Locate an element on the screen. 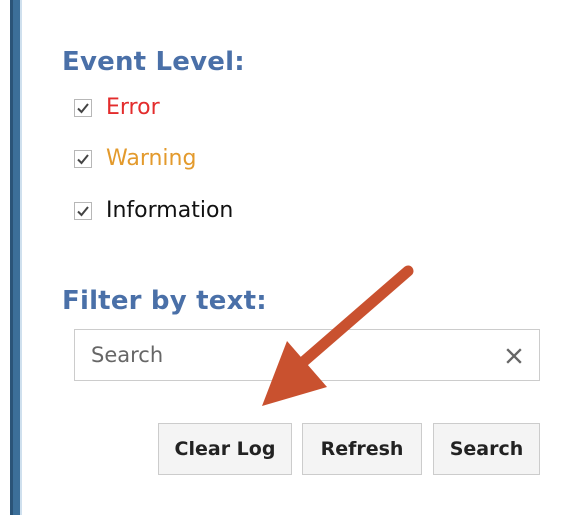 Image resolution: width=582 pixels, height=515 pixels. checkbox-label-error: Error is located at coordinates (133, 107).